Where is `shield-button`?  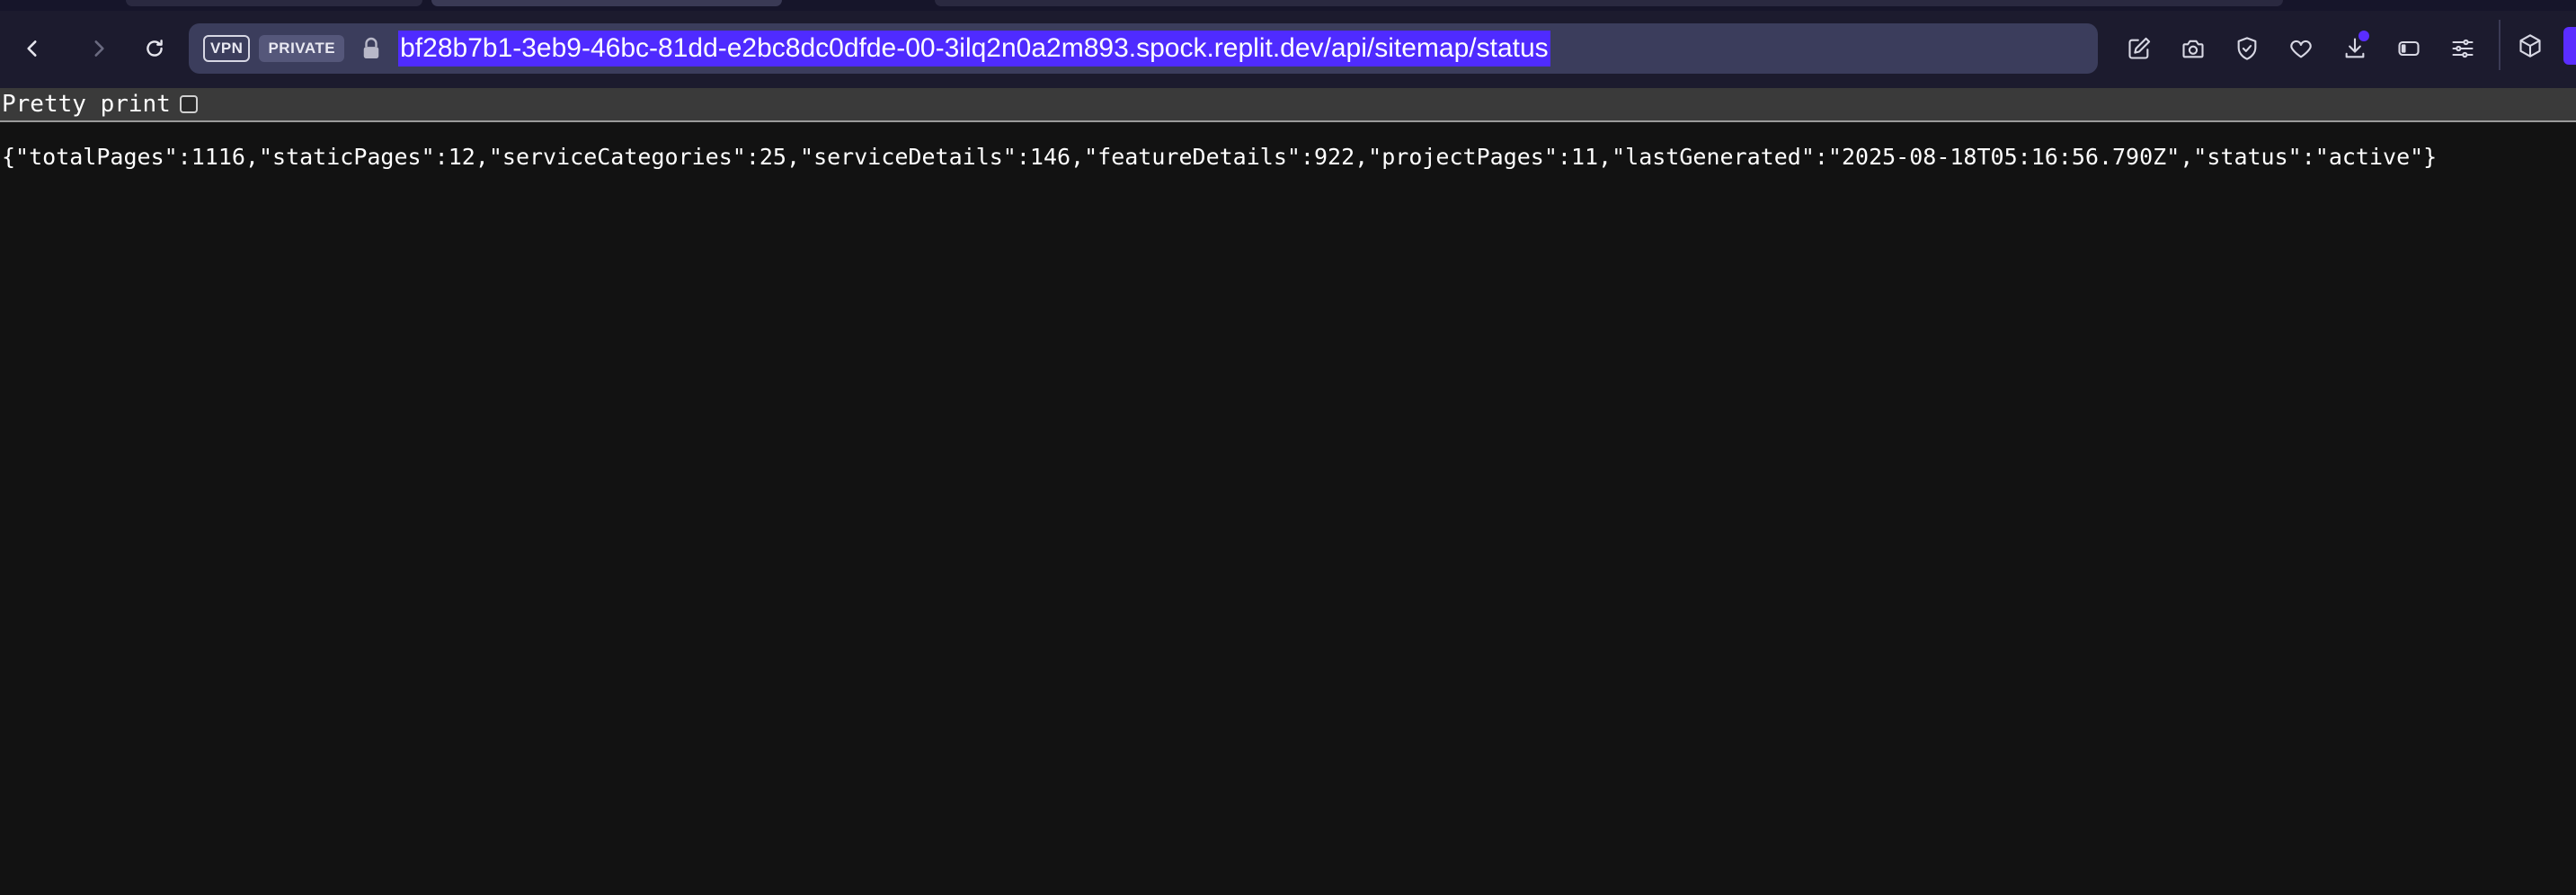
shield-button is located at coordinates (2247, 48).